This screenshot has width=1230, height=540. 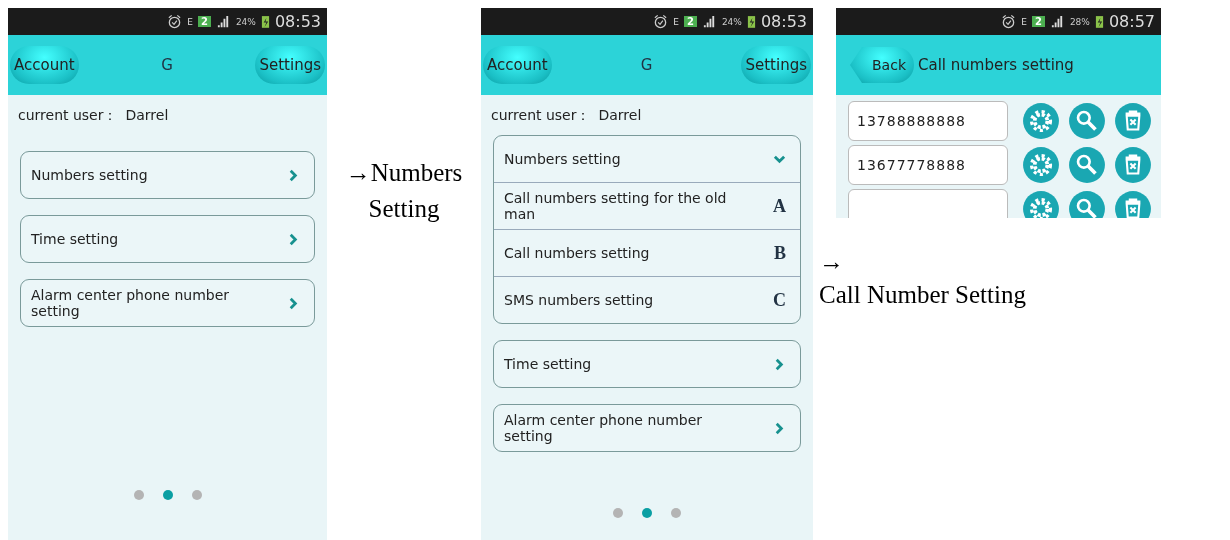 What do you see at coordinates (1131, 21) in the screenshot?
I see `clock-time: 08:57` at bounding box center [1131, 21].